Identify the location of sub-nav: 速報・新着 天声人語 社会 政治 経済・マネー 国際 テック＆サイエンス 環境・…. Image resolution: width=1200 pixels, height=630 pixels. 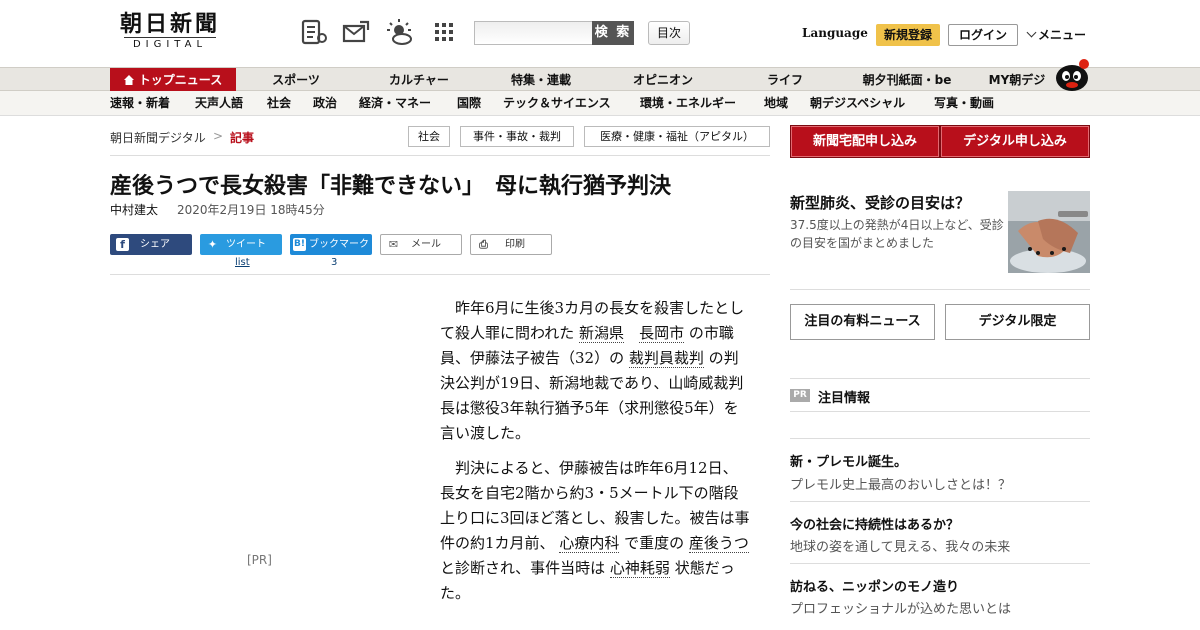
(600, 103).